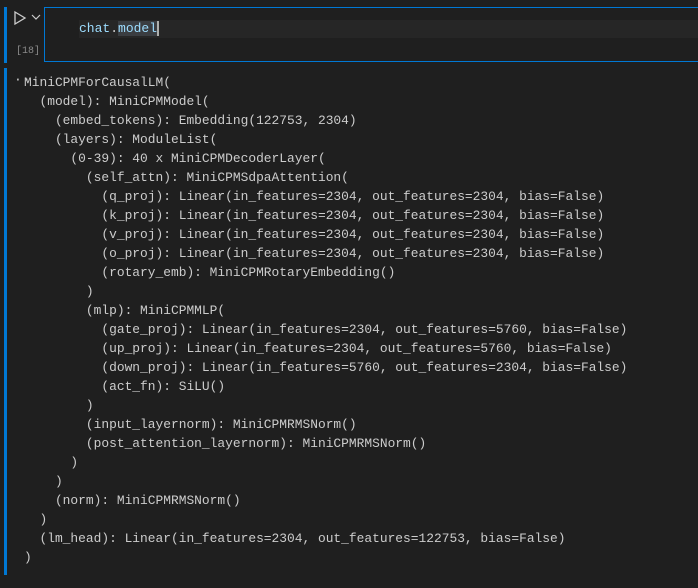 This screenshot has width=698, height=588. I want to click on output-line: MiniCPMForCausalLM(, so click(97, 82).